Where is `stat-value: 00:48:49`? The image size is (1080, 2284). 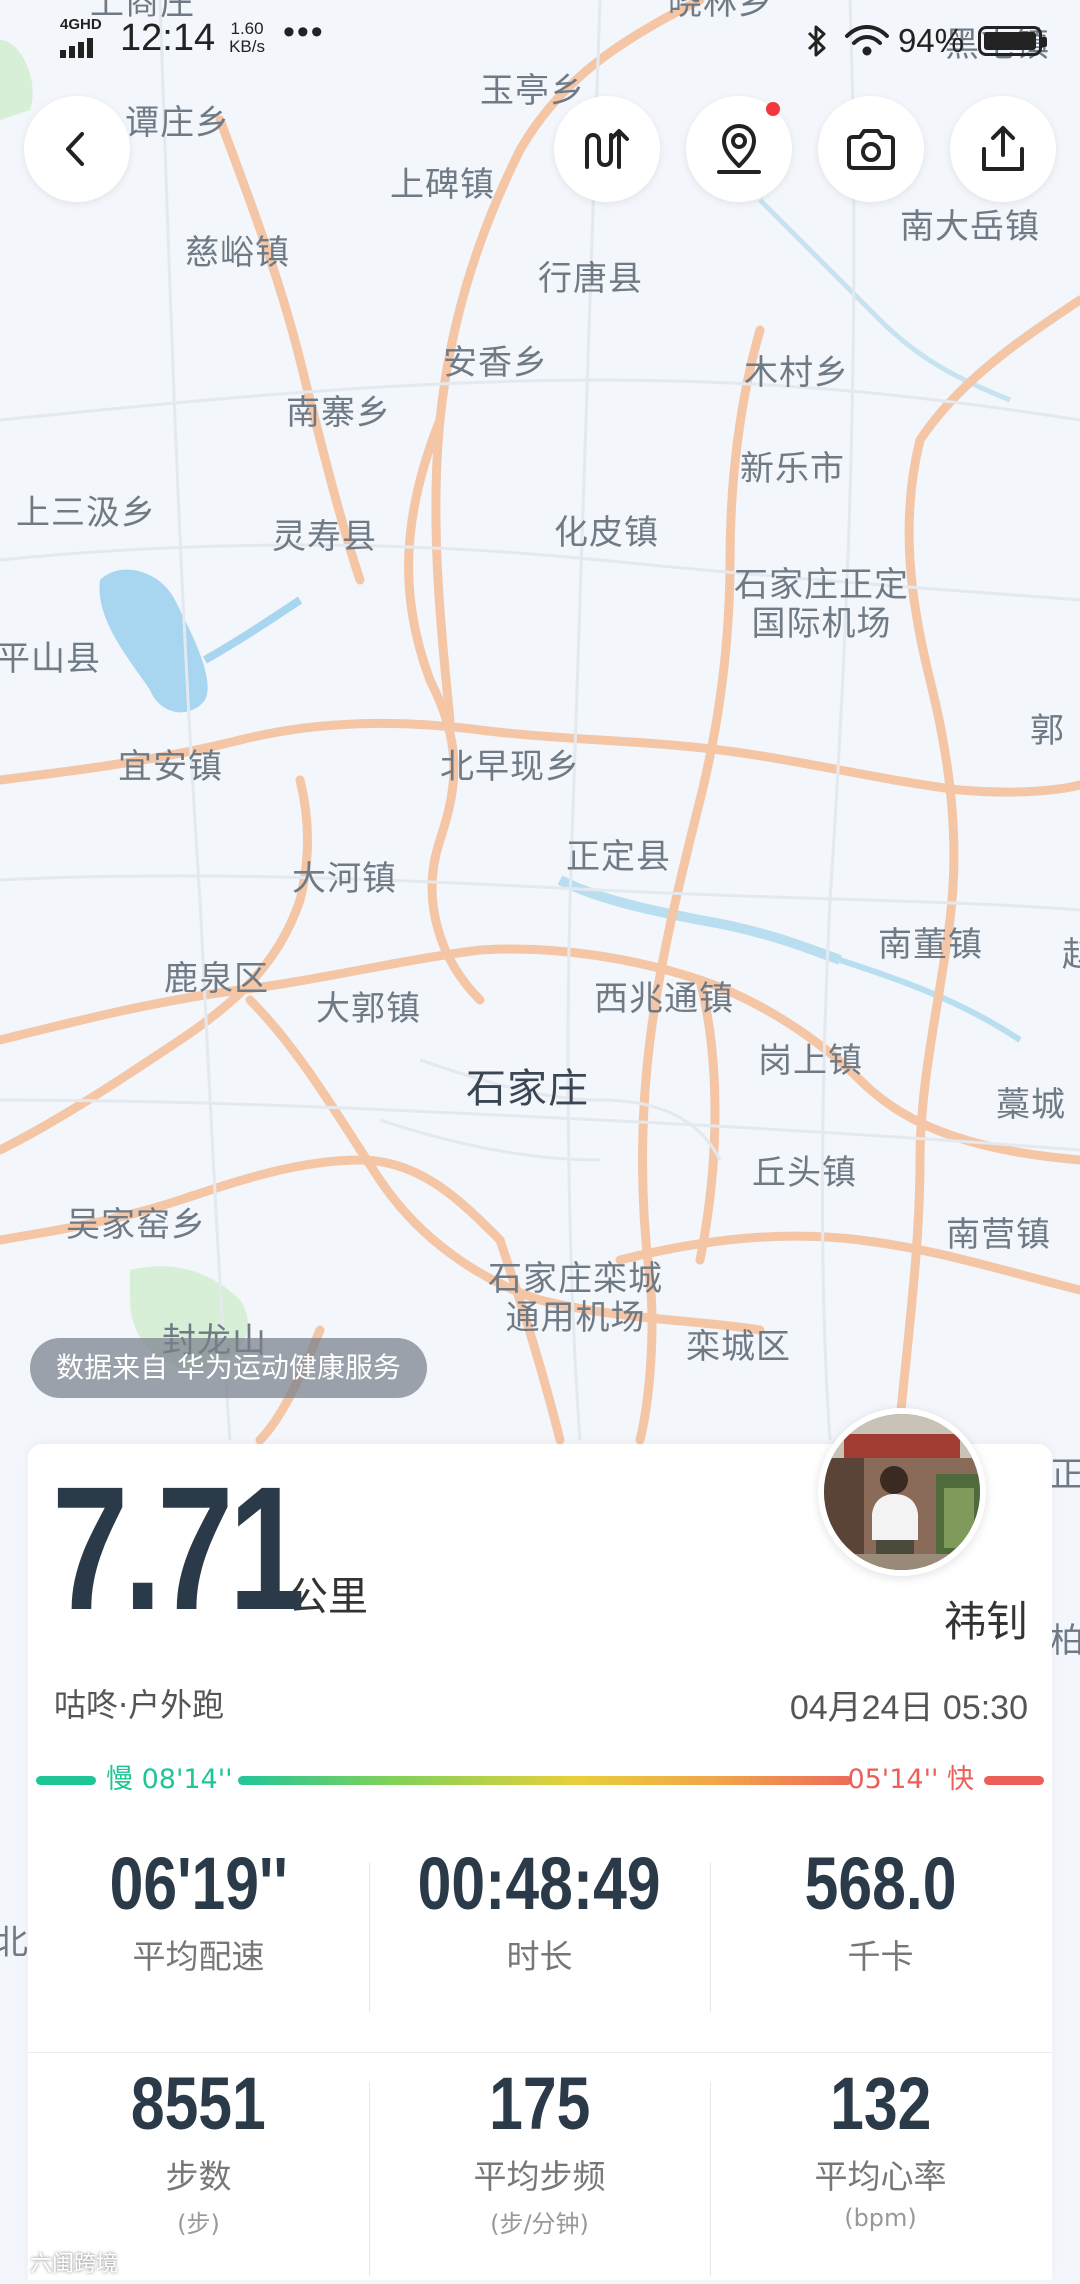 stat-value: 00:48:49 is located at coordinates (539, 1883).